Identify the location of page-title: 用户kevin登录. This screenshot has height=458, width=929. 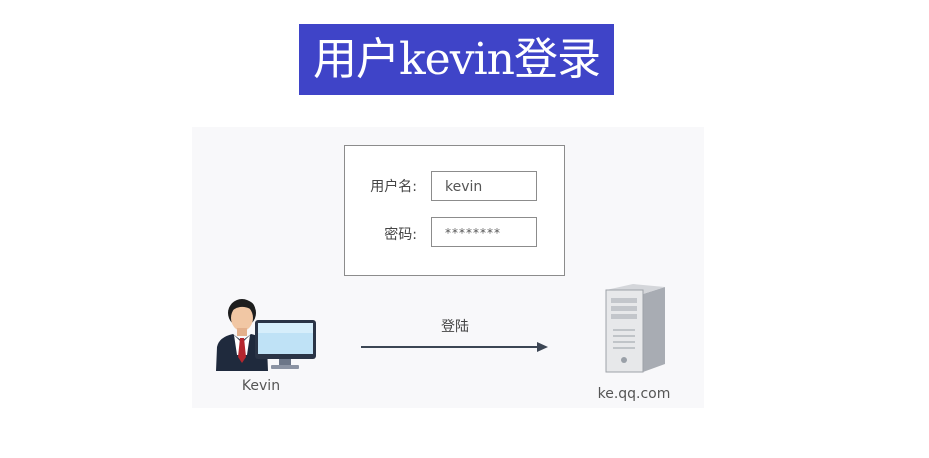
(456, 59).